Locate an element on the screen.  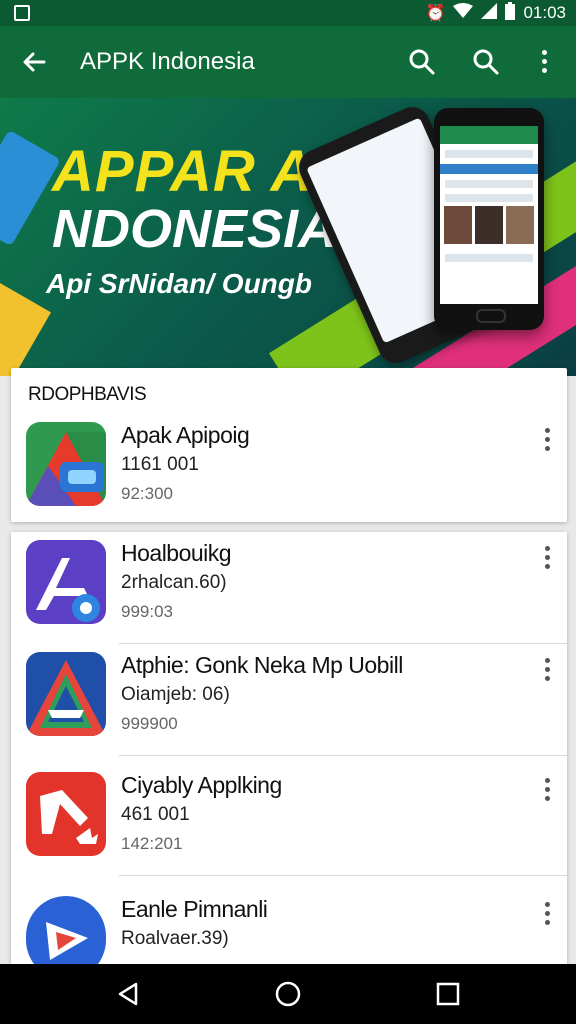
section-title: RDOPHBAVIS is located at coordinates (87, 394).